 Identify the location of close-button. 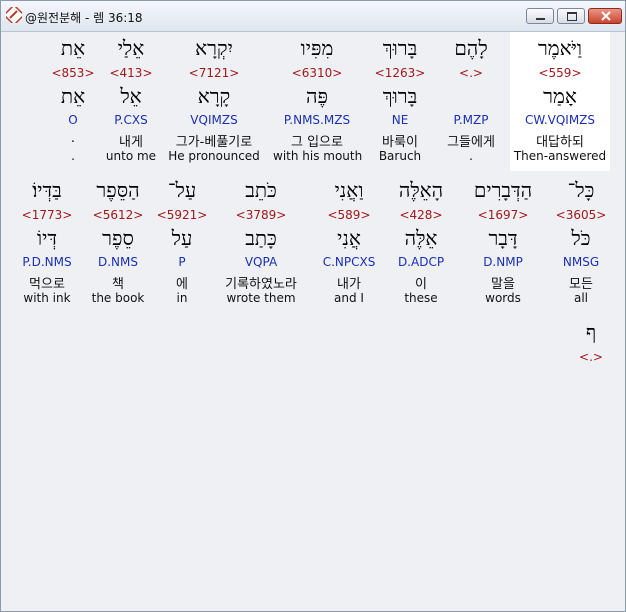
(605, 16).